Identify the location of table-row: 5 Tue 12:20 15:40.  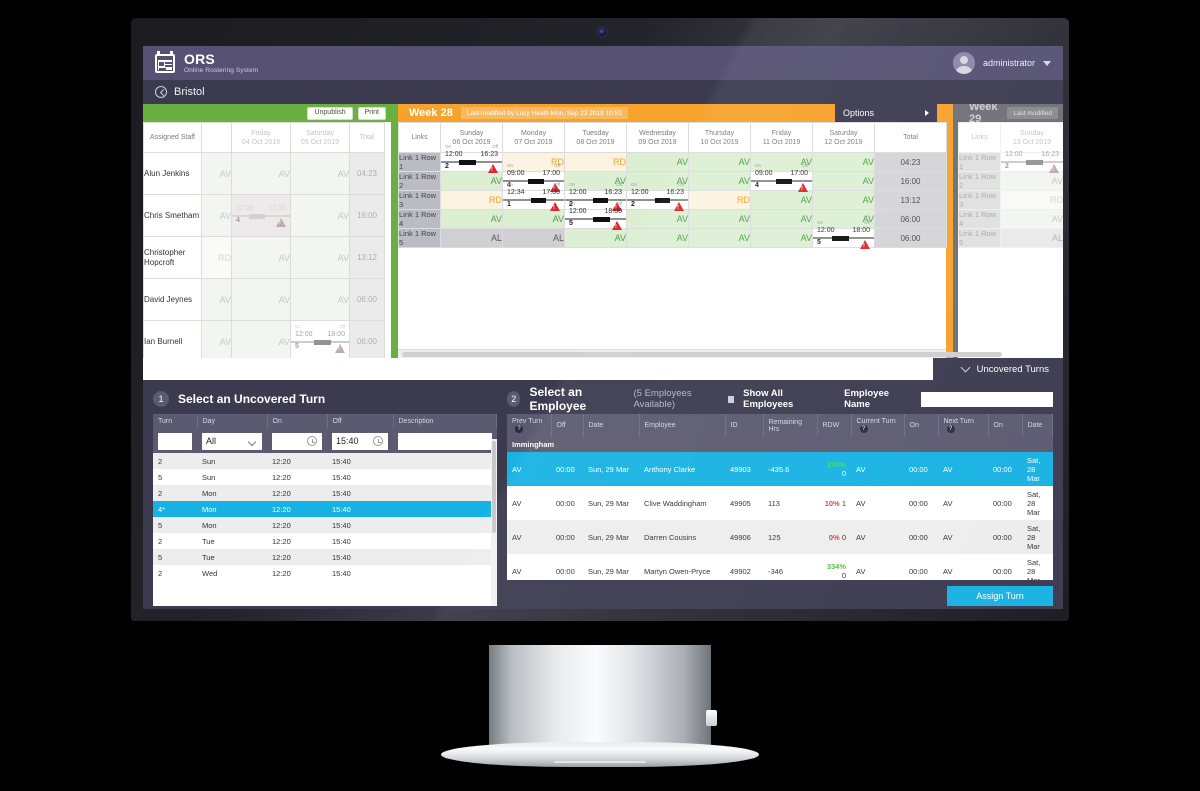
(325, 557).